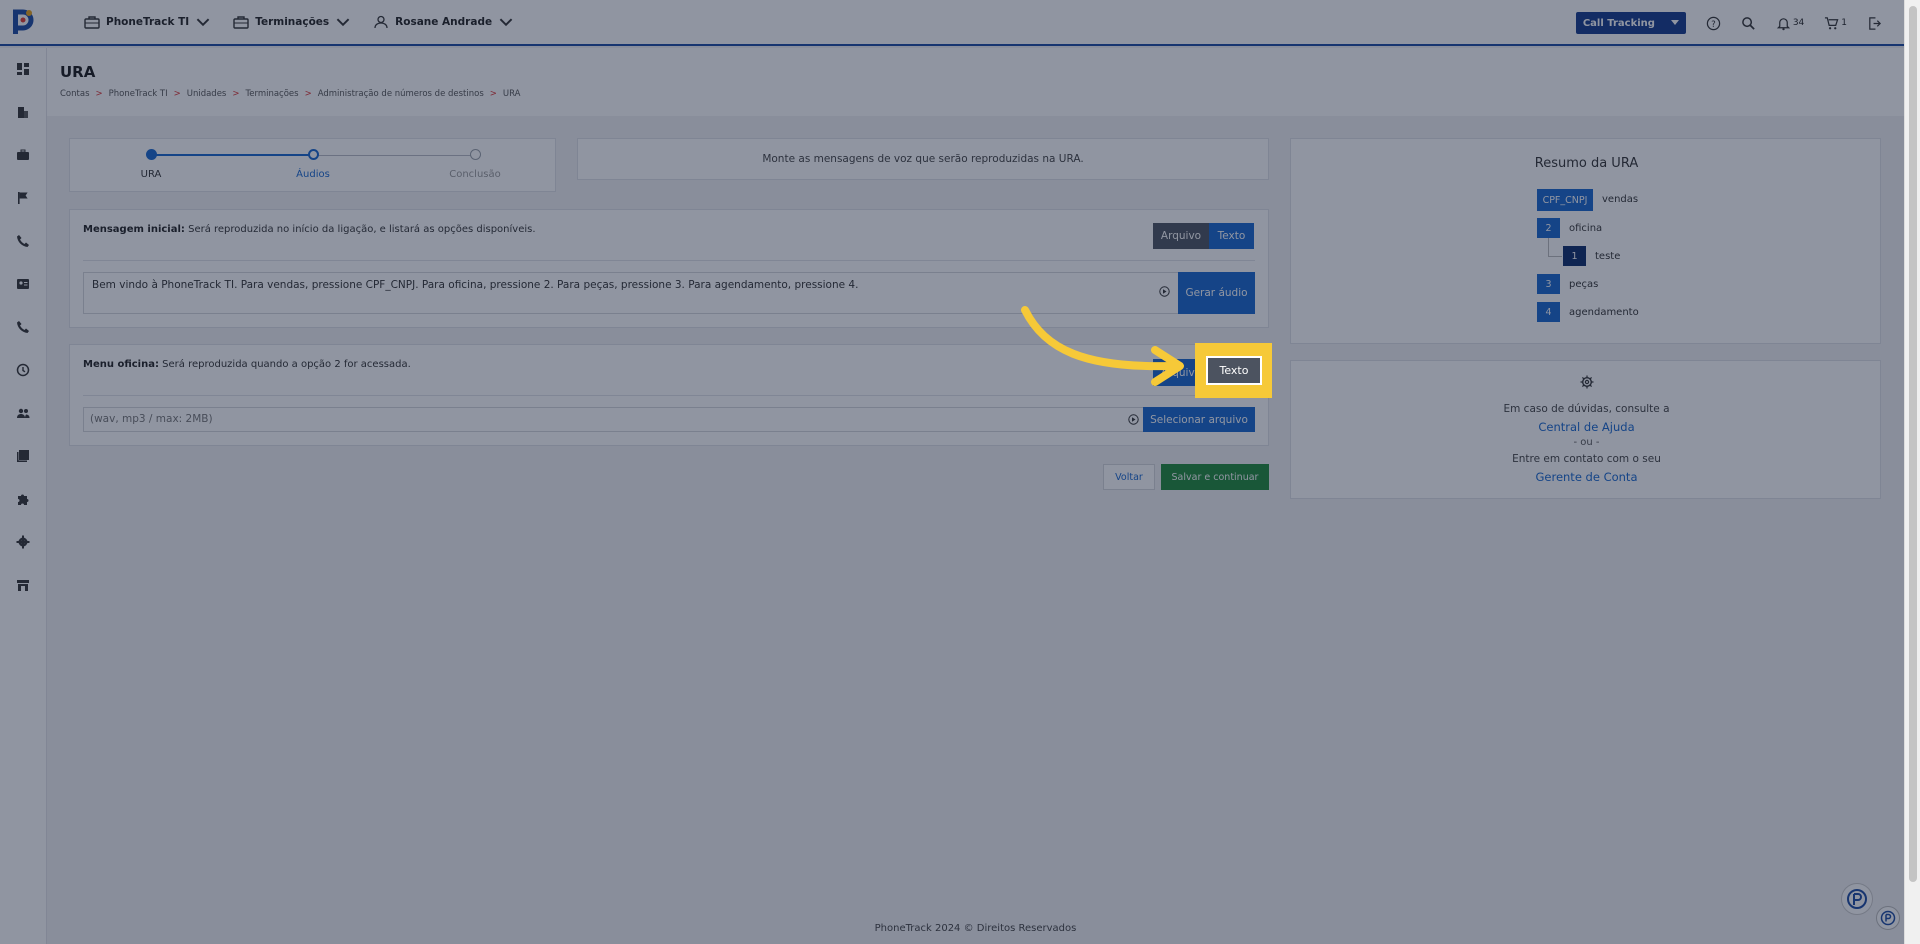 This screenshot has width=1920, height=944. What do you see at coordinates (23, 22) in the screenshot?
I see `phonetrack-logo` at bounding box center [23, 22].